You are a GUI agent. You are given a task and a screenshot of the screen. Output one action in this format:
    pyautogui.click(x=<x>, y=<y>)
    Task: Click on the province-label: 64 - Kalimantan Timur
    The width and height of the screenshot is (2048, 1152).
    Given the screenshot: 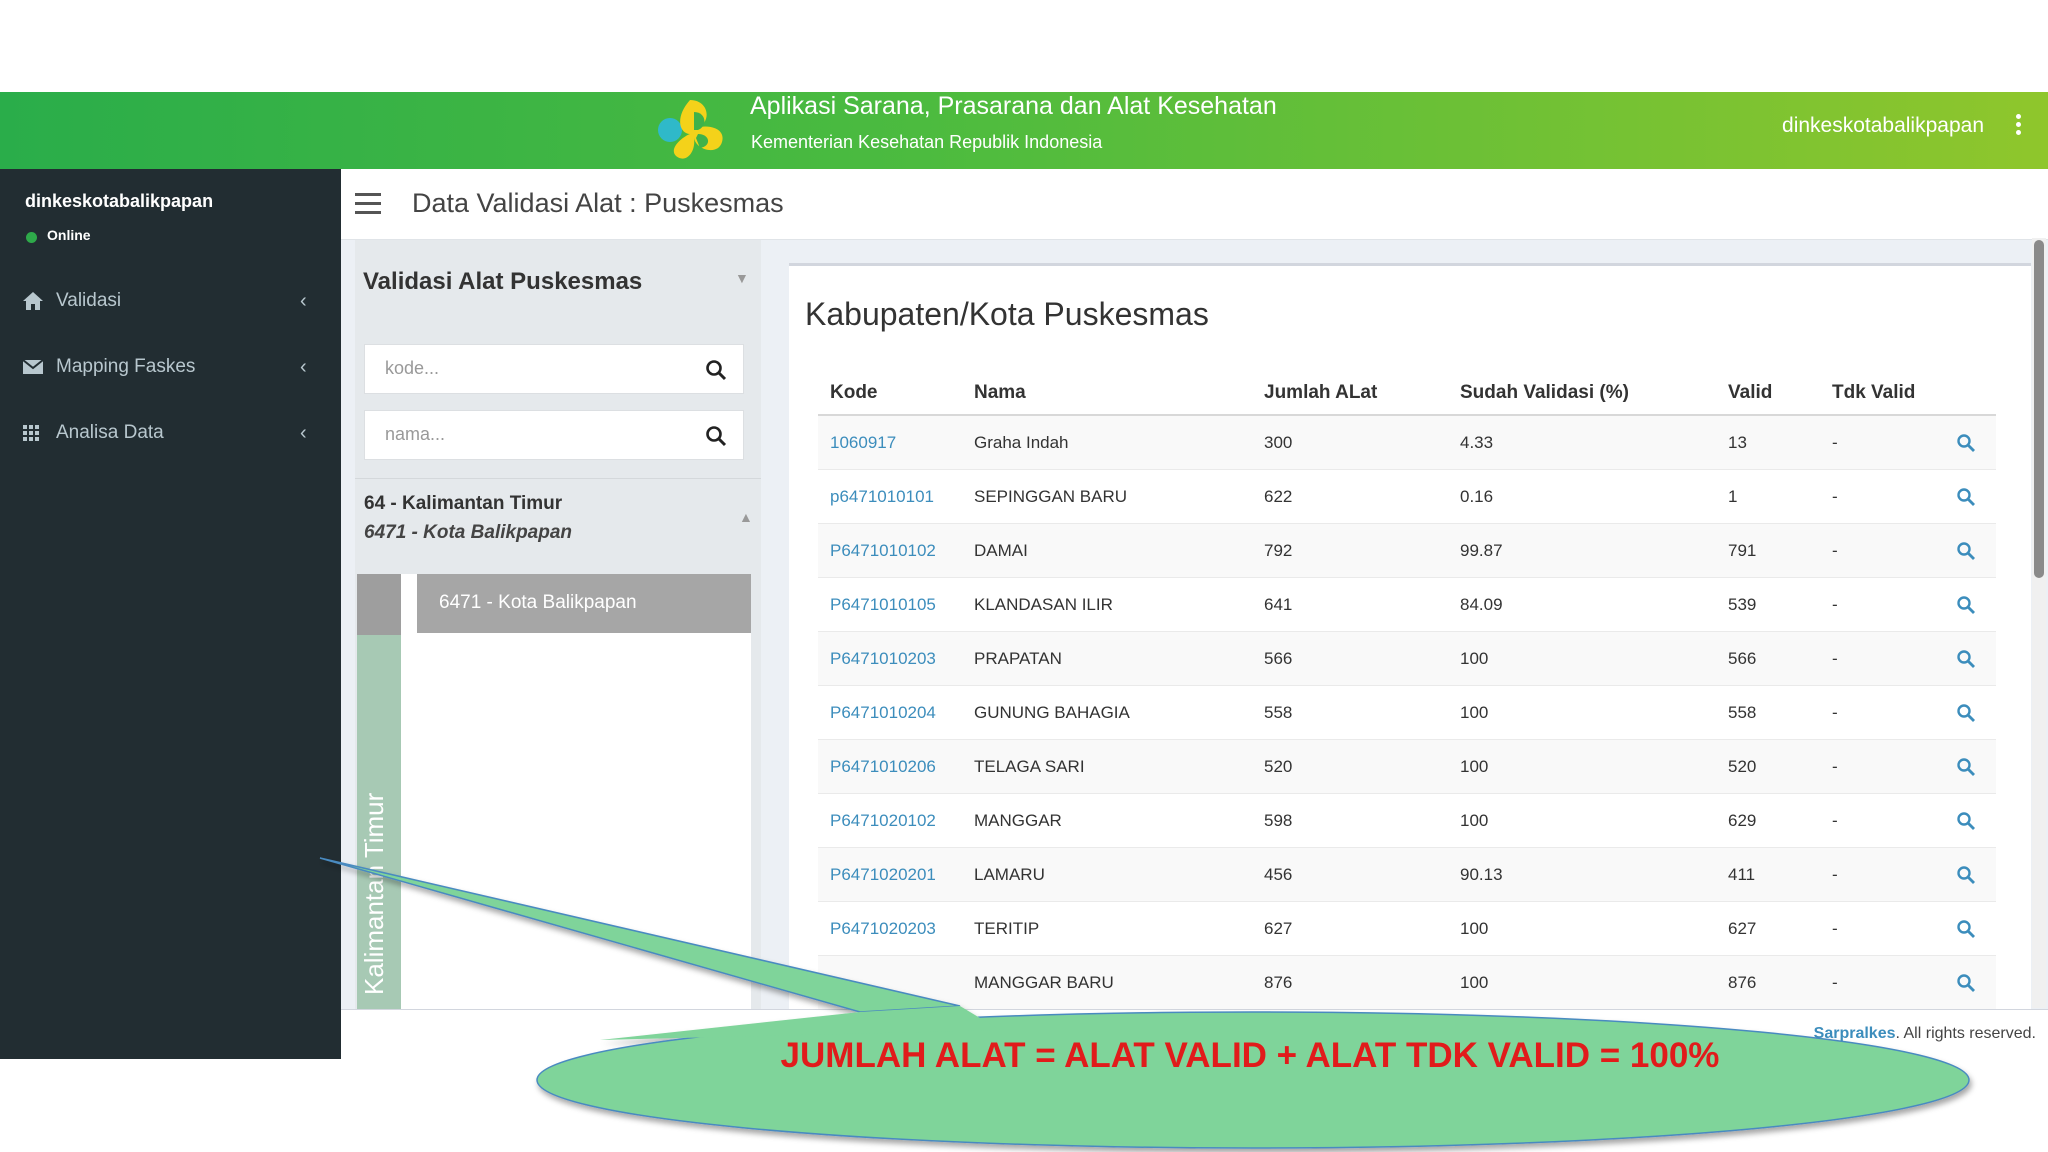 What is the action you would take?
    pyautogui.click(x=463, y=503)
    